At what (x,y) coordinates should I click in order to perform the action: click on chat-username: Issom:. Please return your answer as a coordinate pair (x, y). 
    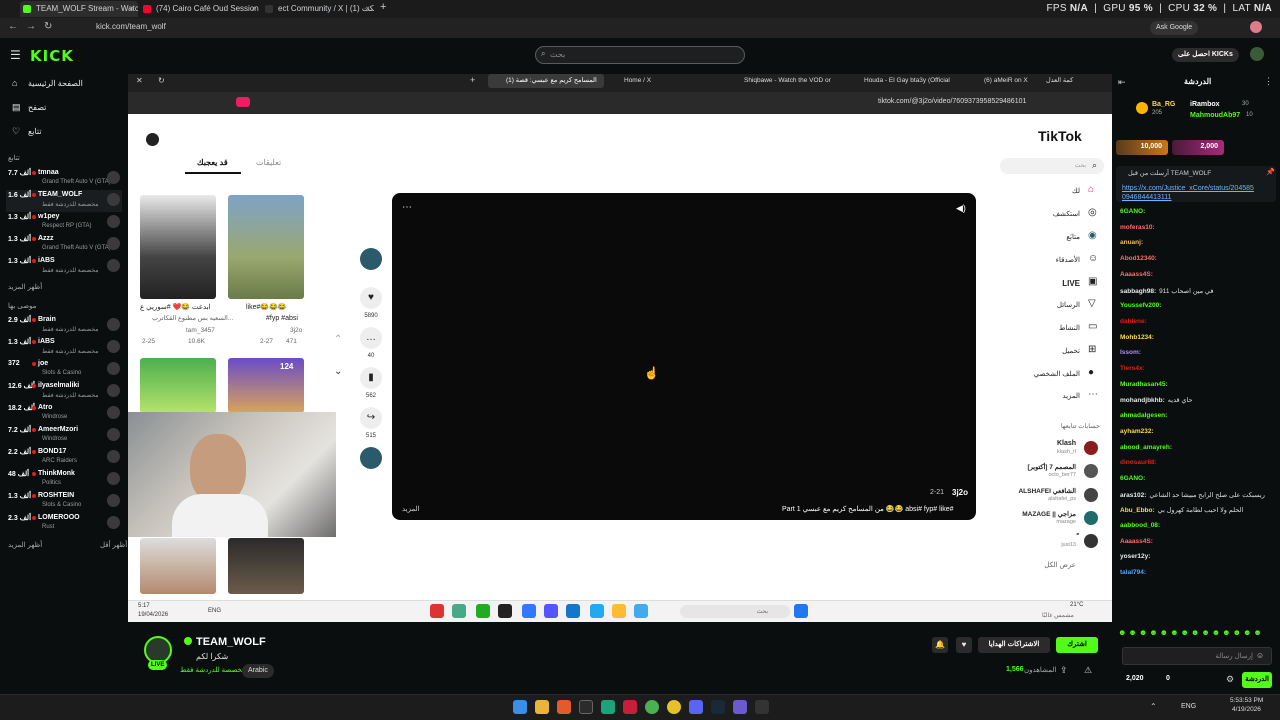
    Looking at the image, I should click on (1130, 352).